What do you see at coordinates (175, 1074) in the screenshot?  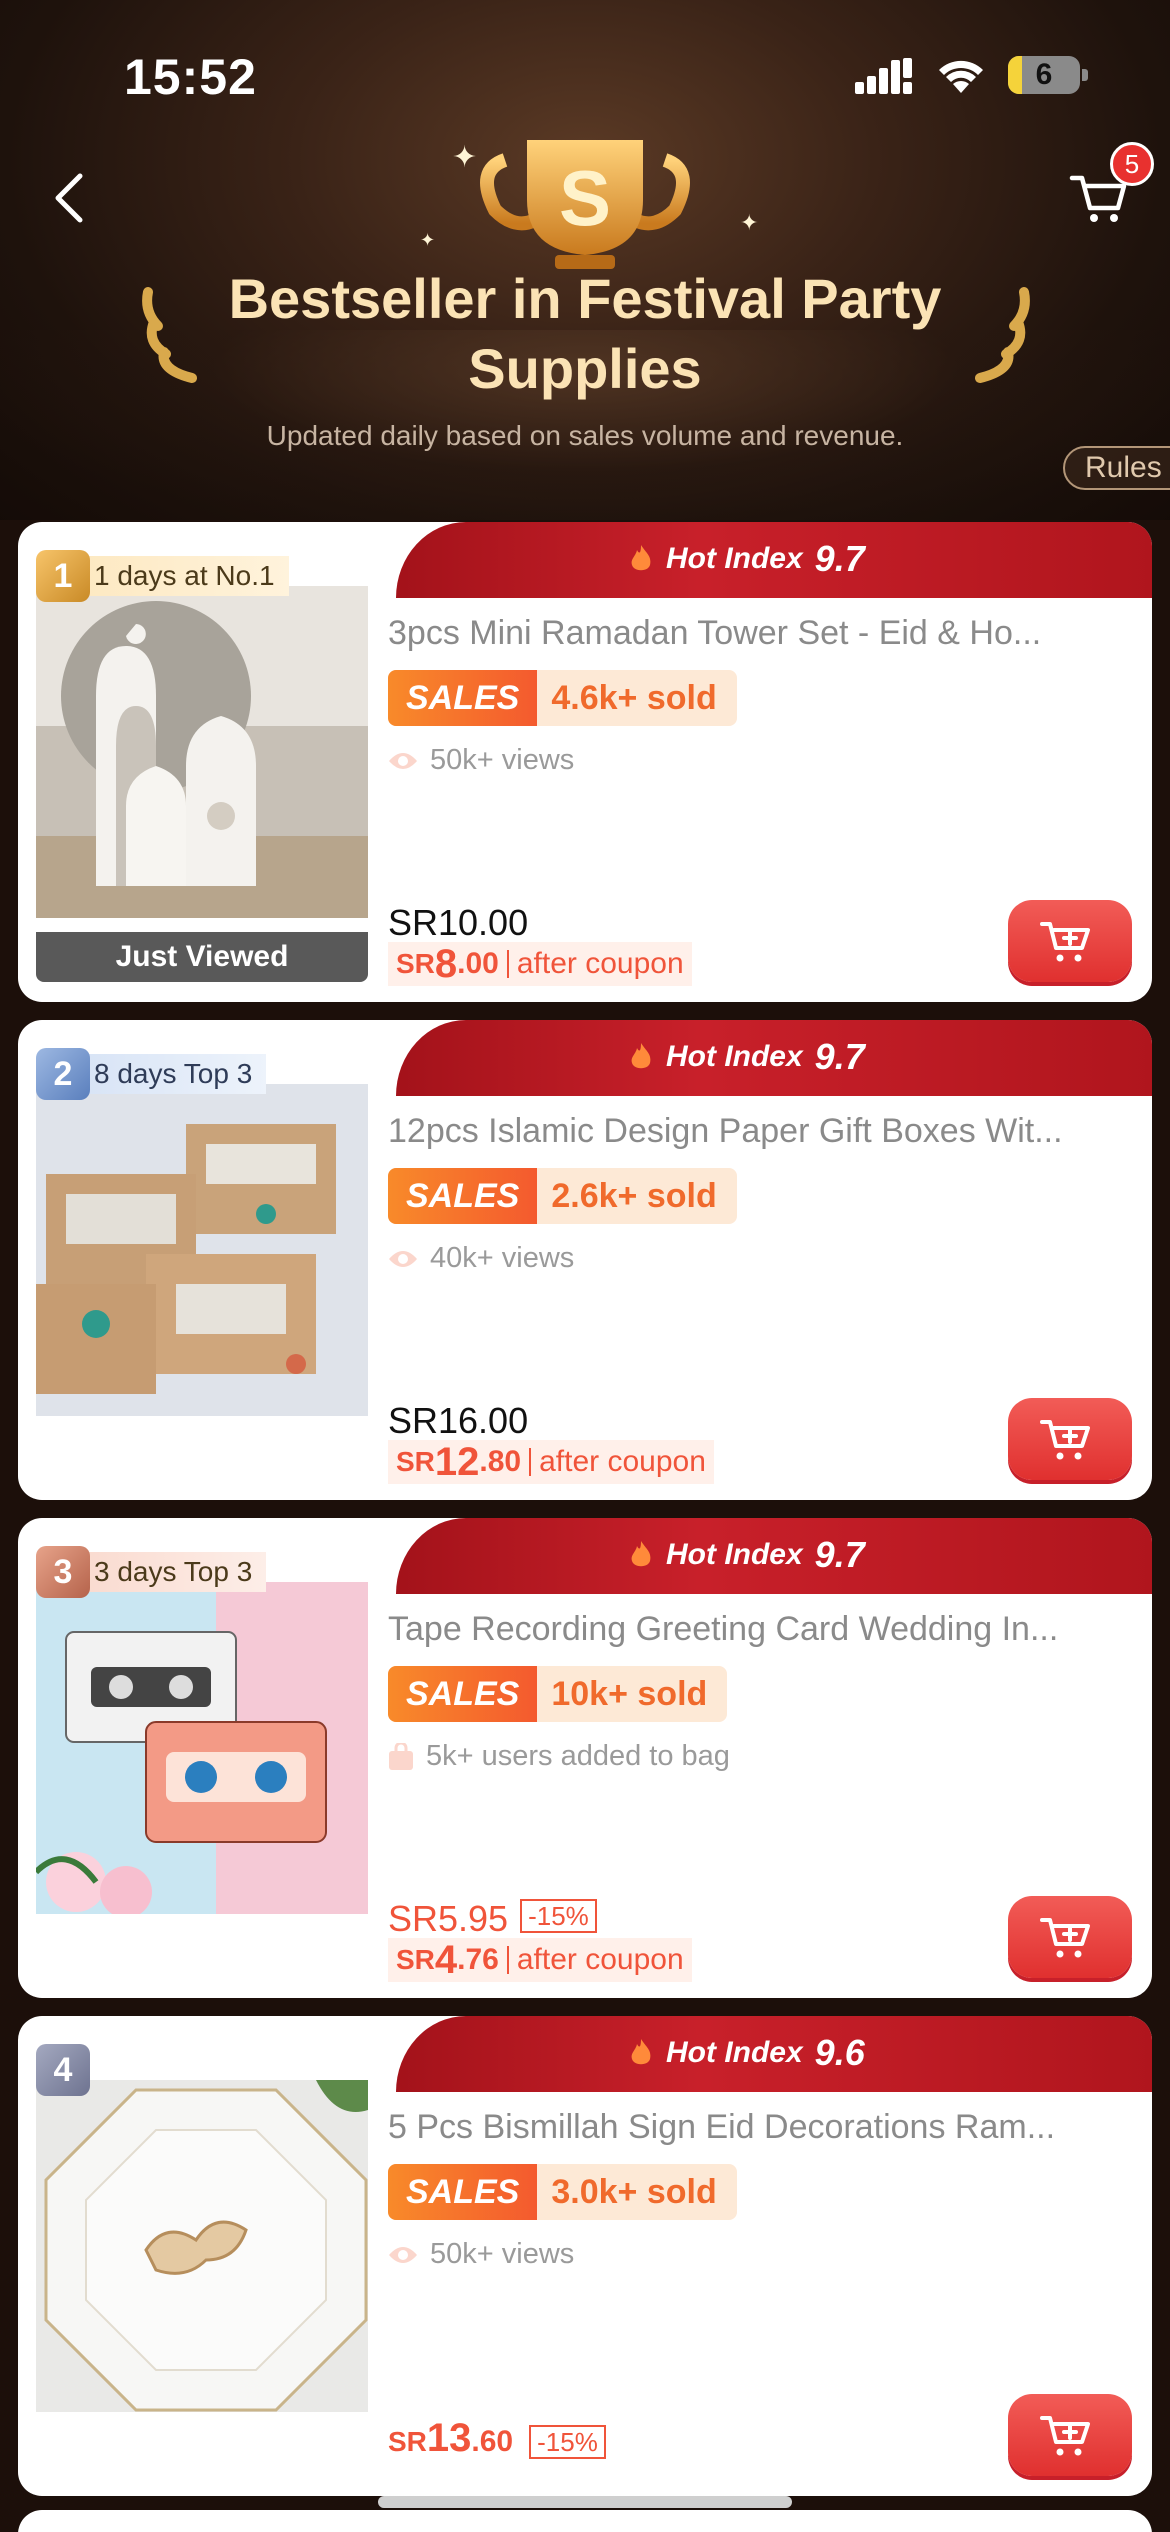 I see `rank-label: 8 days Top 3` at bounding box center [175, 1074].